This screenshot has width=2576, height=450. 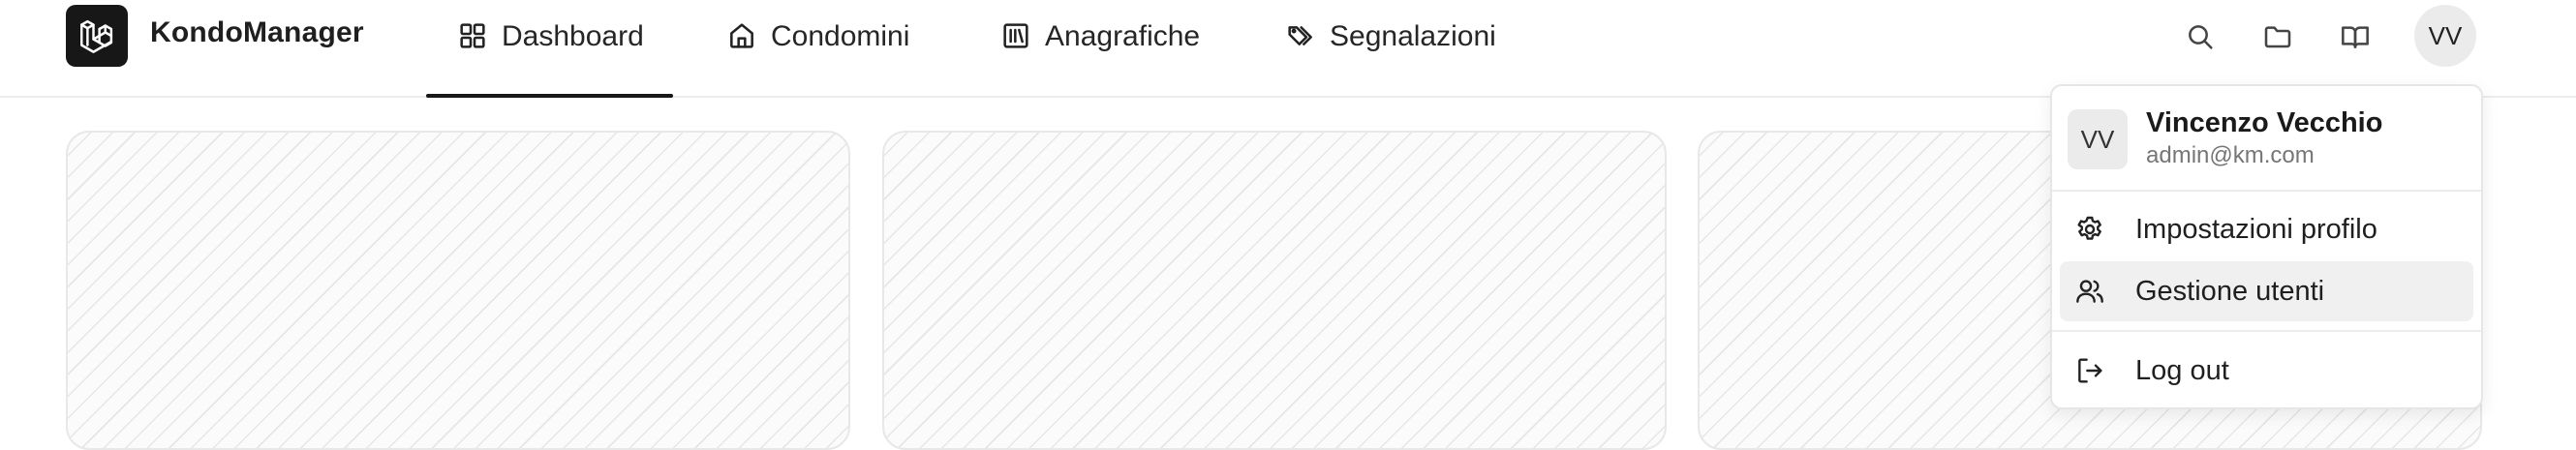 I want to click on menu-item-user-management: Gestione utenti, so click(x=2266, y=291).